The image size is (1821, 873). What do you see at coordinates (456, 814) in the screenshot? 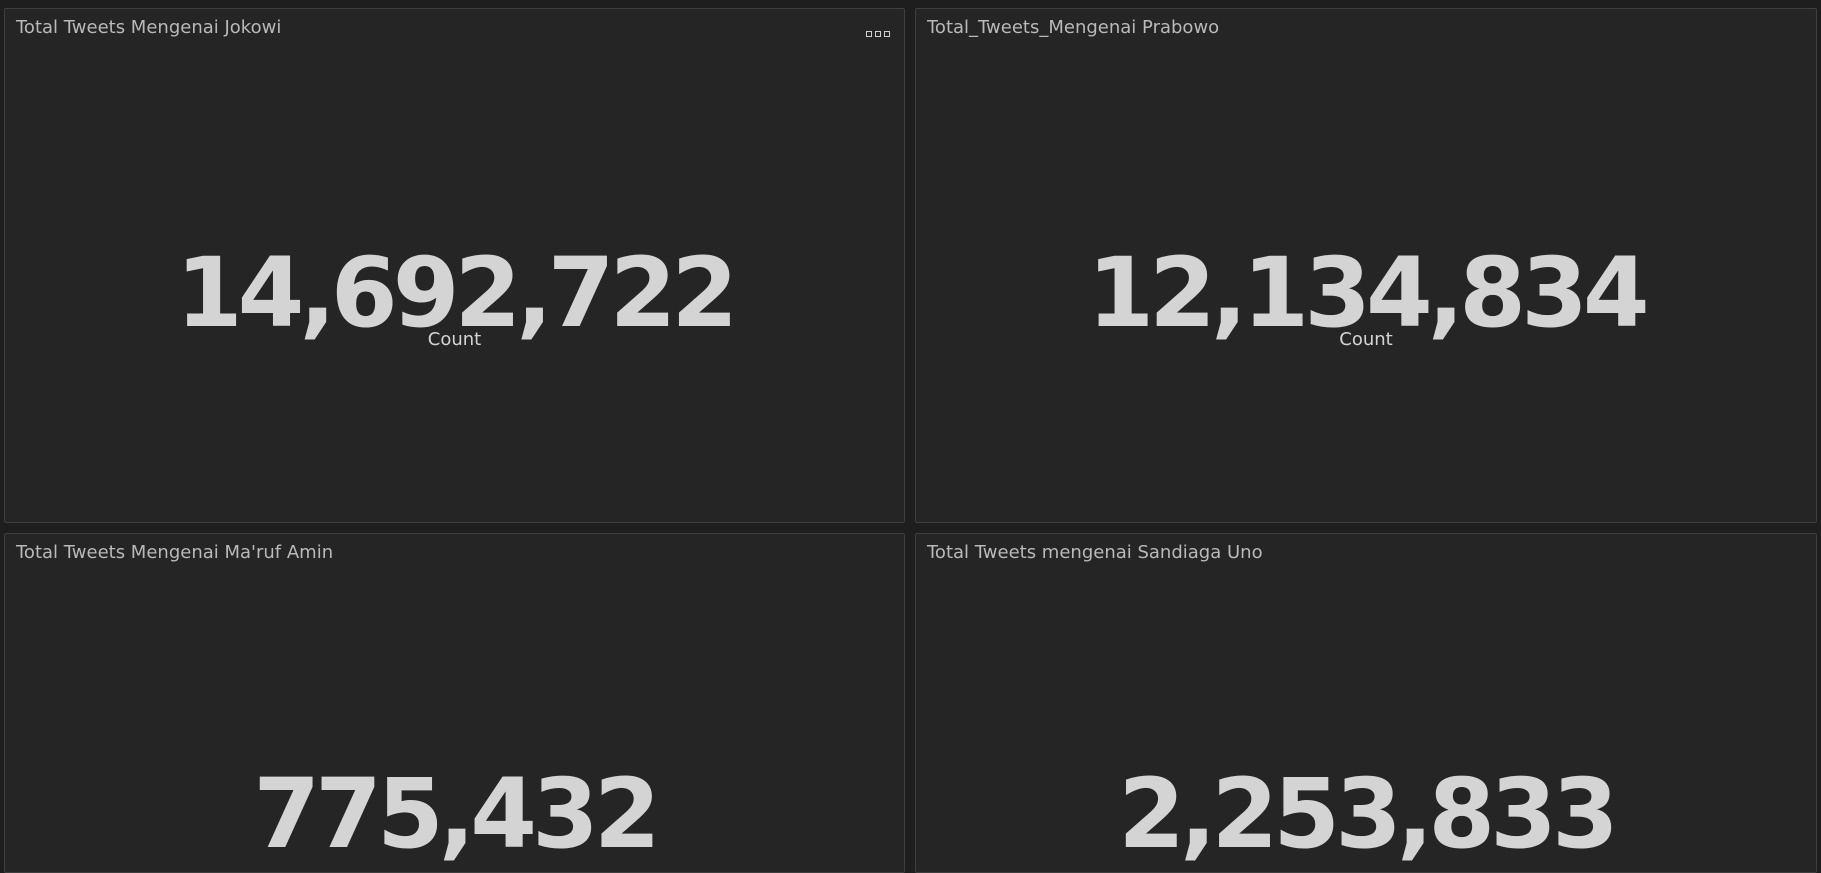
I see `metric-value: 775,432` at bounding box center [456, 814].